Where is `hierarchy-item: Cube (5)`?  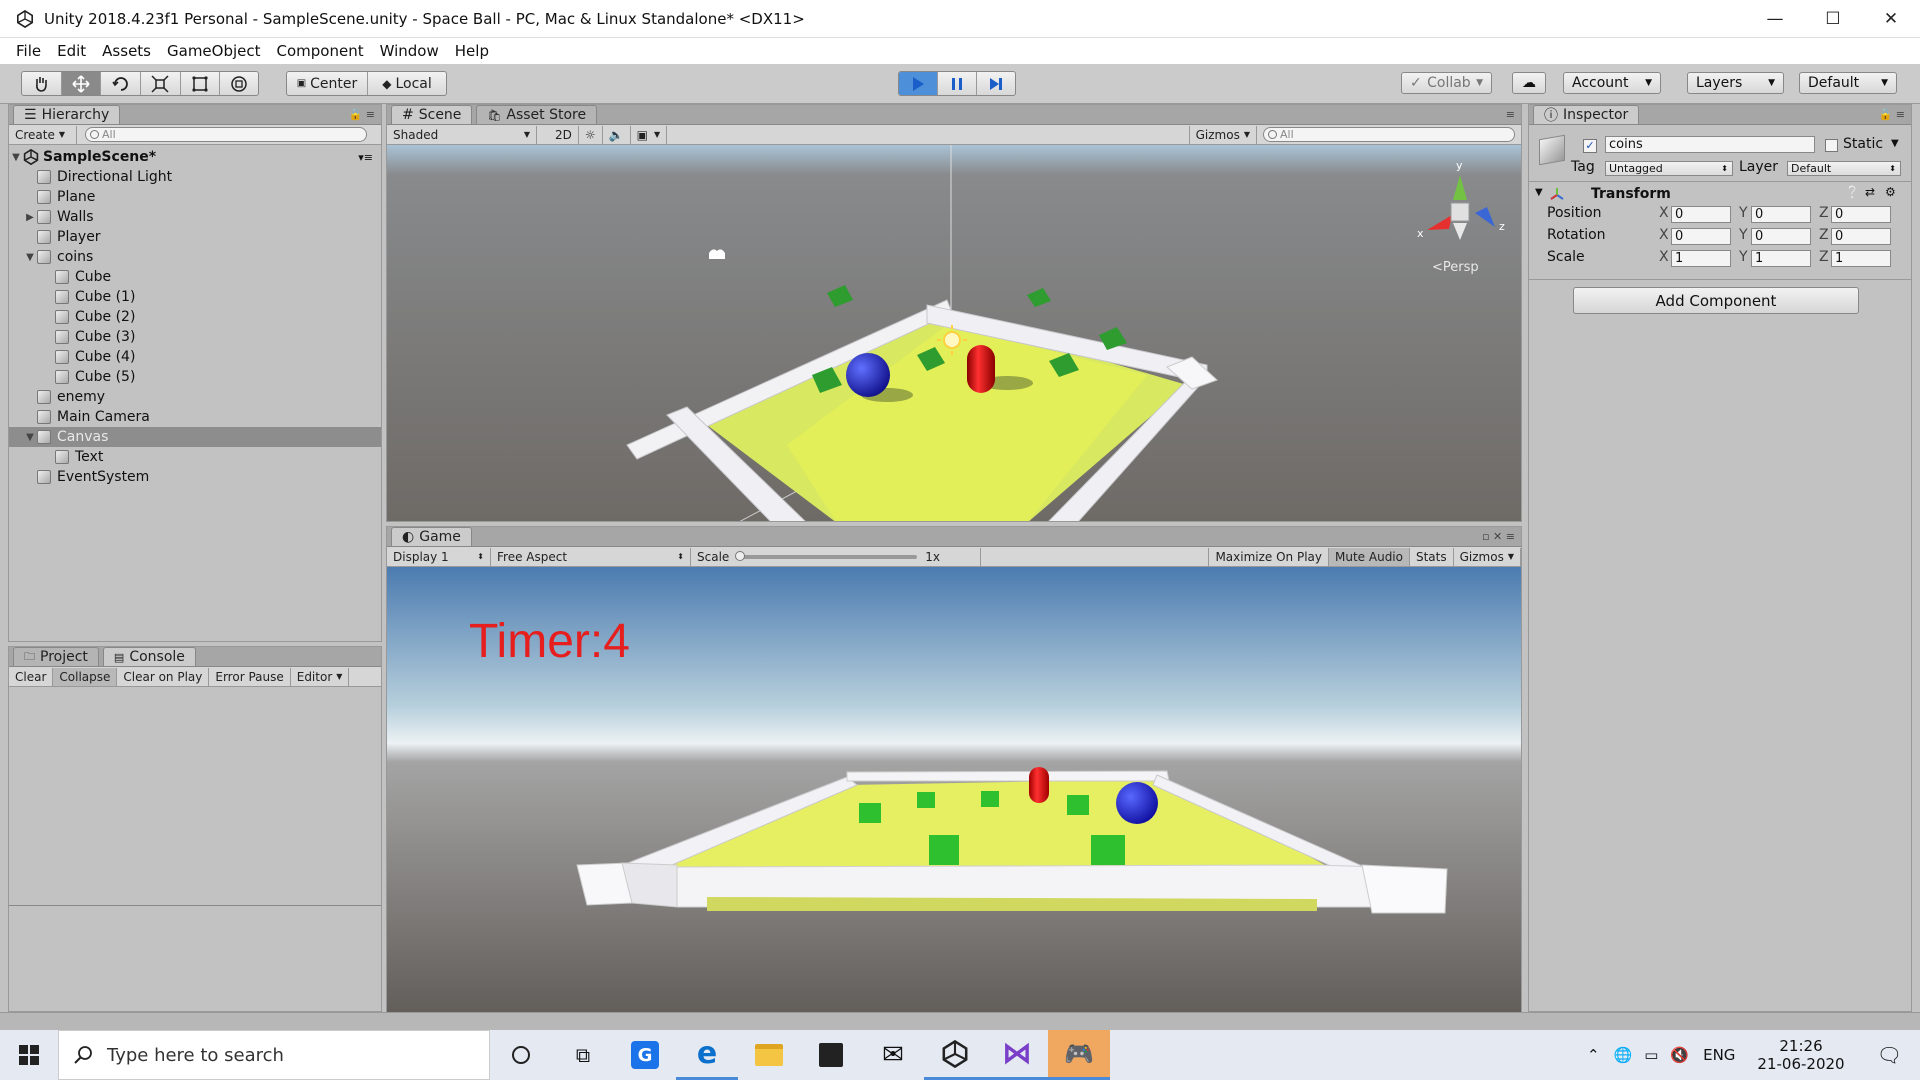
hierarchy-item: Cube (5) is located at coordinates (195, 377).